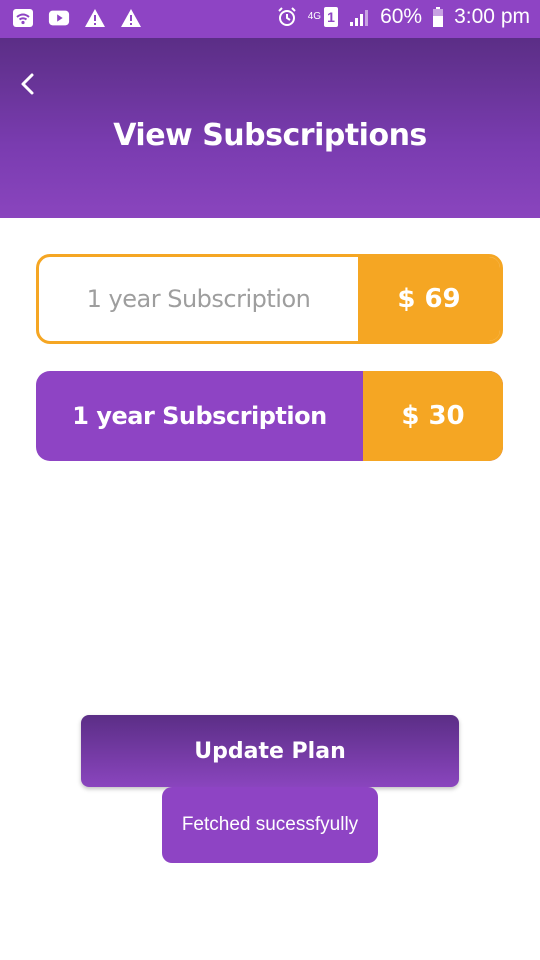  I want to click on battery-icon, so click(438, 17).